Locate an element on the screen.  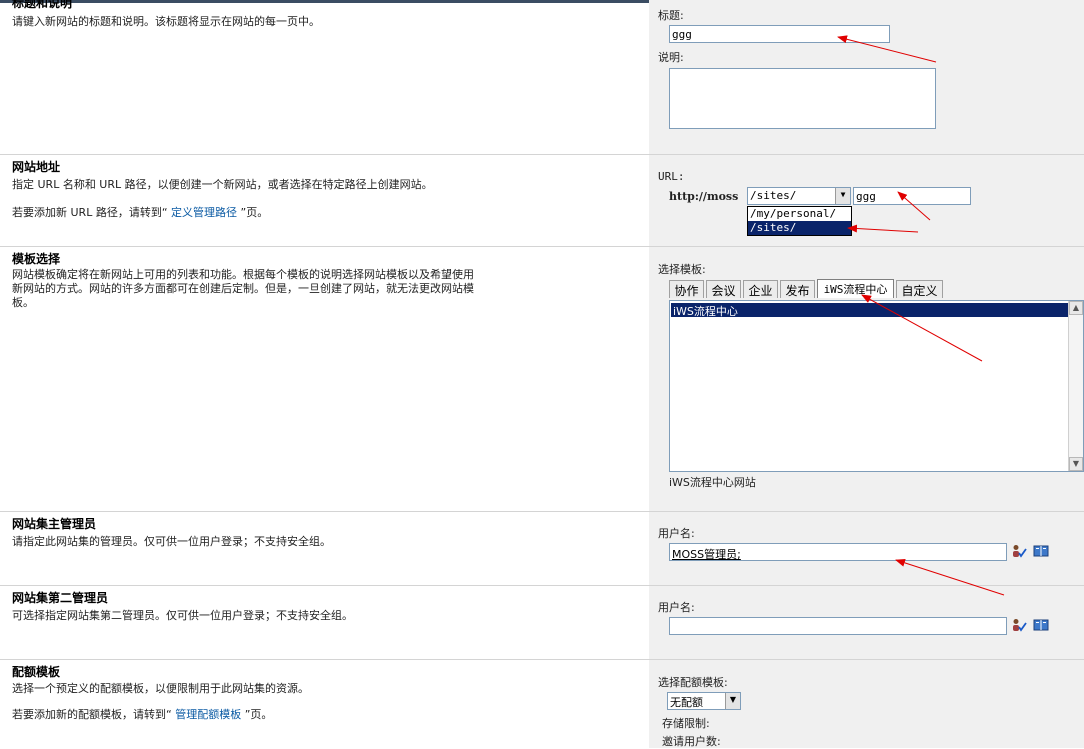
path-option: /my/personal/ is located at coordinates (799, 214).